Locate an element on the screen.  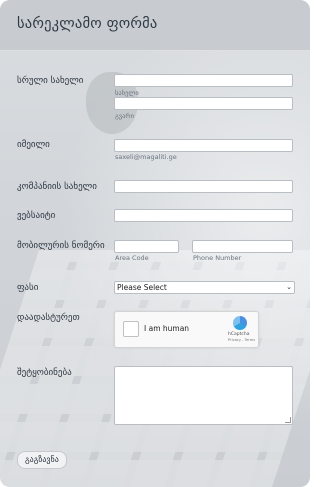
area-code-input is located at coordinates (146, 246).